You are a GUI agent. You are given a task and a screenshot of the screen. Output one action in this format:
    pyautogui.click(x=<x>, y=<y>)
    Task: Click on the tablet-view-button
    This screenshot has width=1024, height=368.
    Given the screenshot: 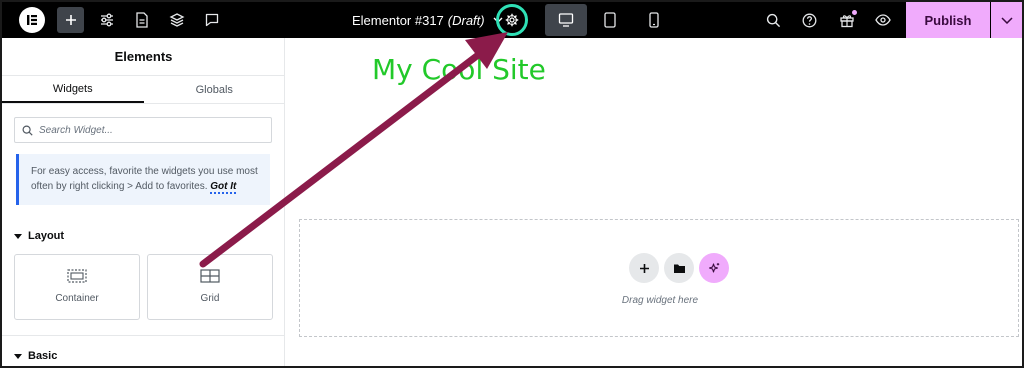 What is the action you would take?
    pyautogui.click(x=610, y=20)
    